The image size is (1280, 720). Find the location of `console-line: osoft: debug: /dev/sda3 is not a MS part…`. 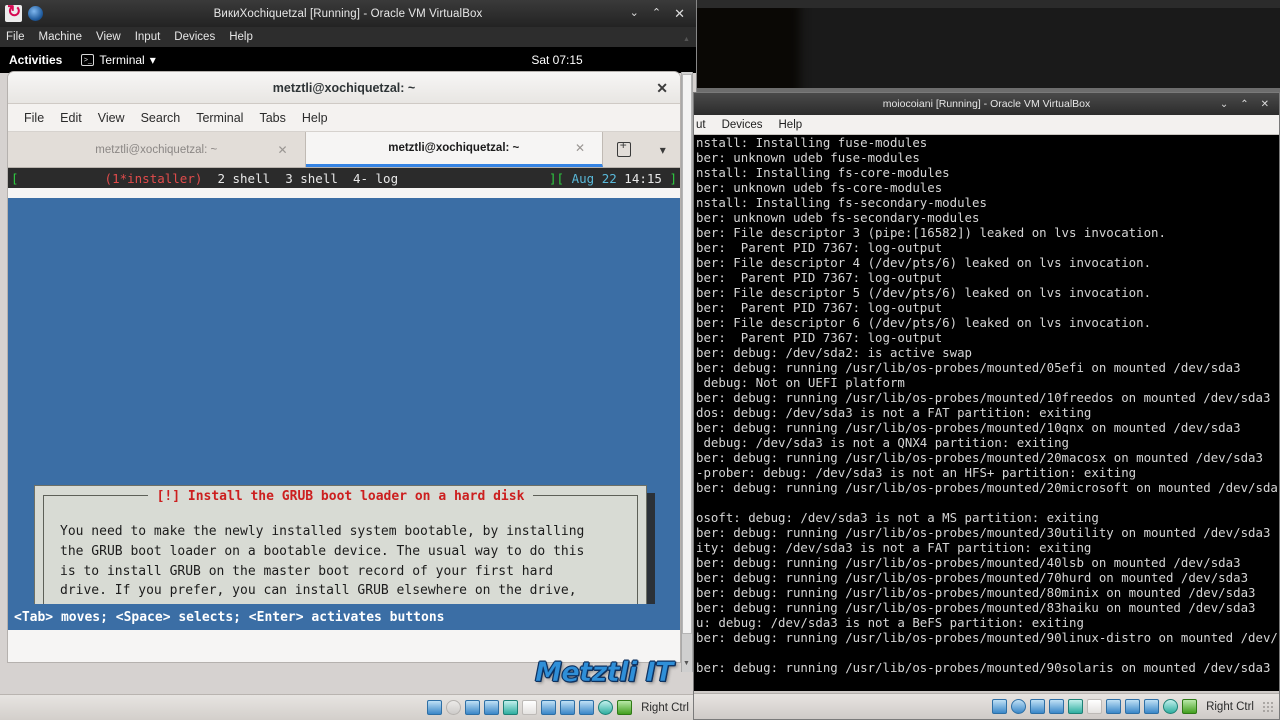

console-line: osoft: debug: /dev/sda3 is not a MS part… is located at coordinates (897, 517).